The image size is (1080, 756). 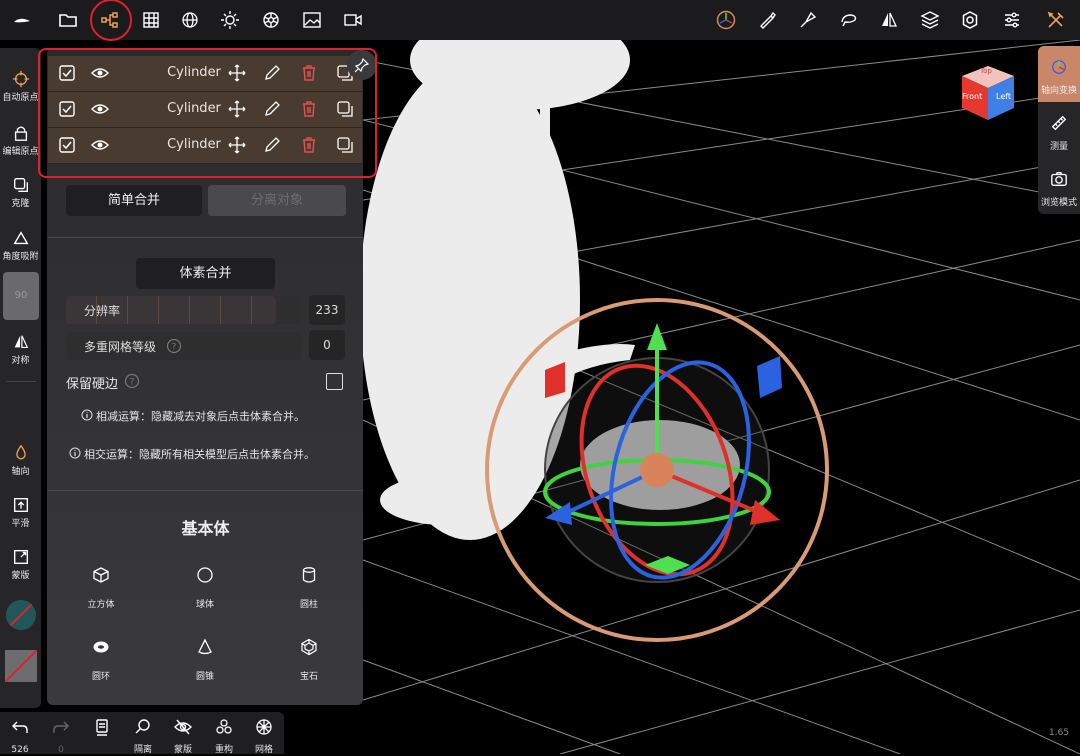 I want to click on measure-label: 测量, so click(x=1058, y=147).